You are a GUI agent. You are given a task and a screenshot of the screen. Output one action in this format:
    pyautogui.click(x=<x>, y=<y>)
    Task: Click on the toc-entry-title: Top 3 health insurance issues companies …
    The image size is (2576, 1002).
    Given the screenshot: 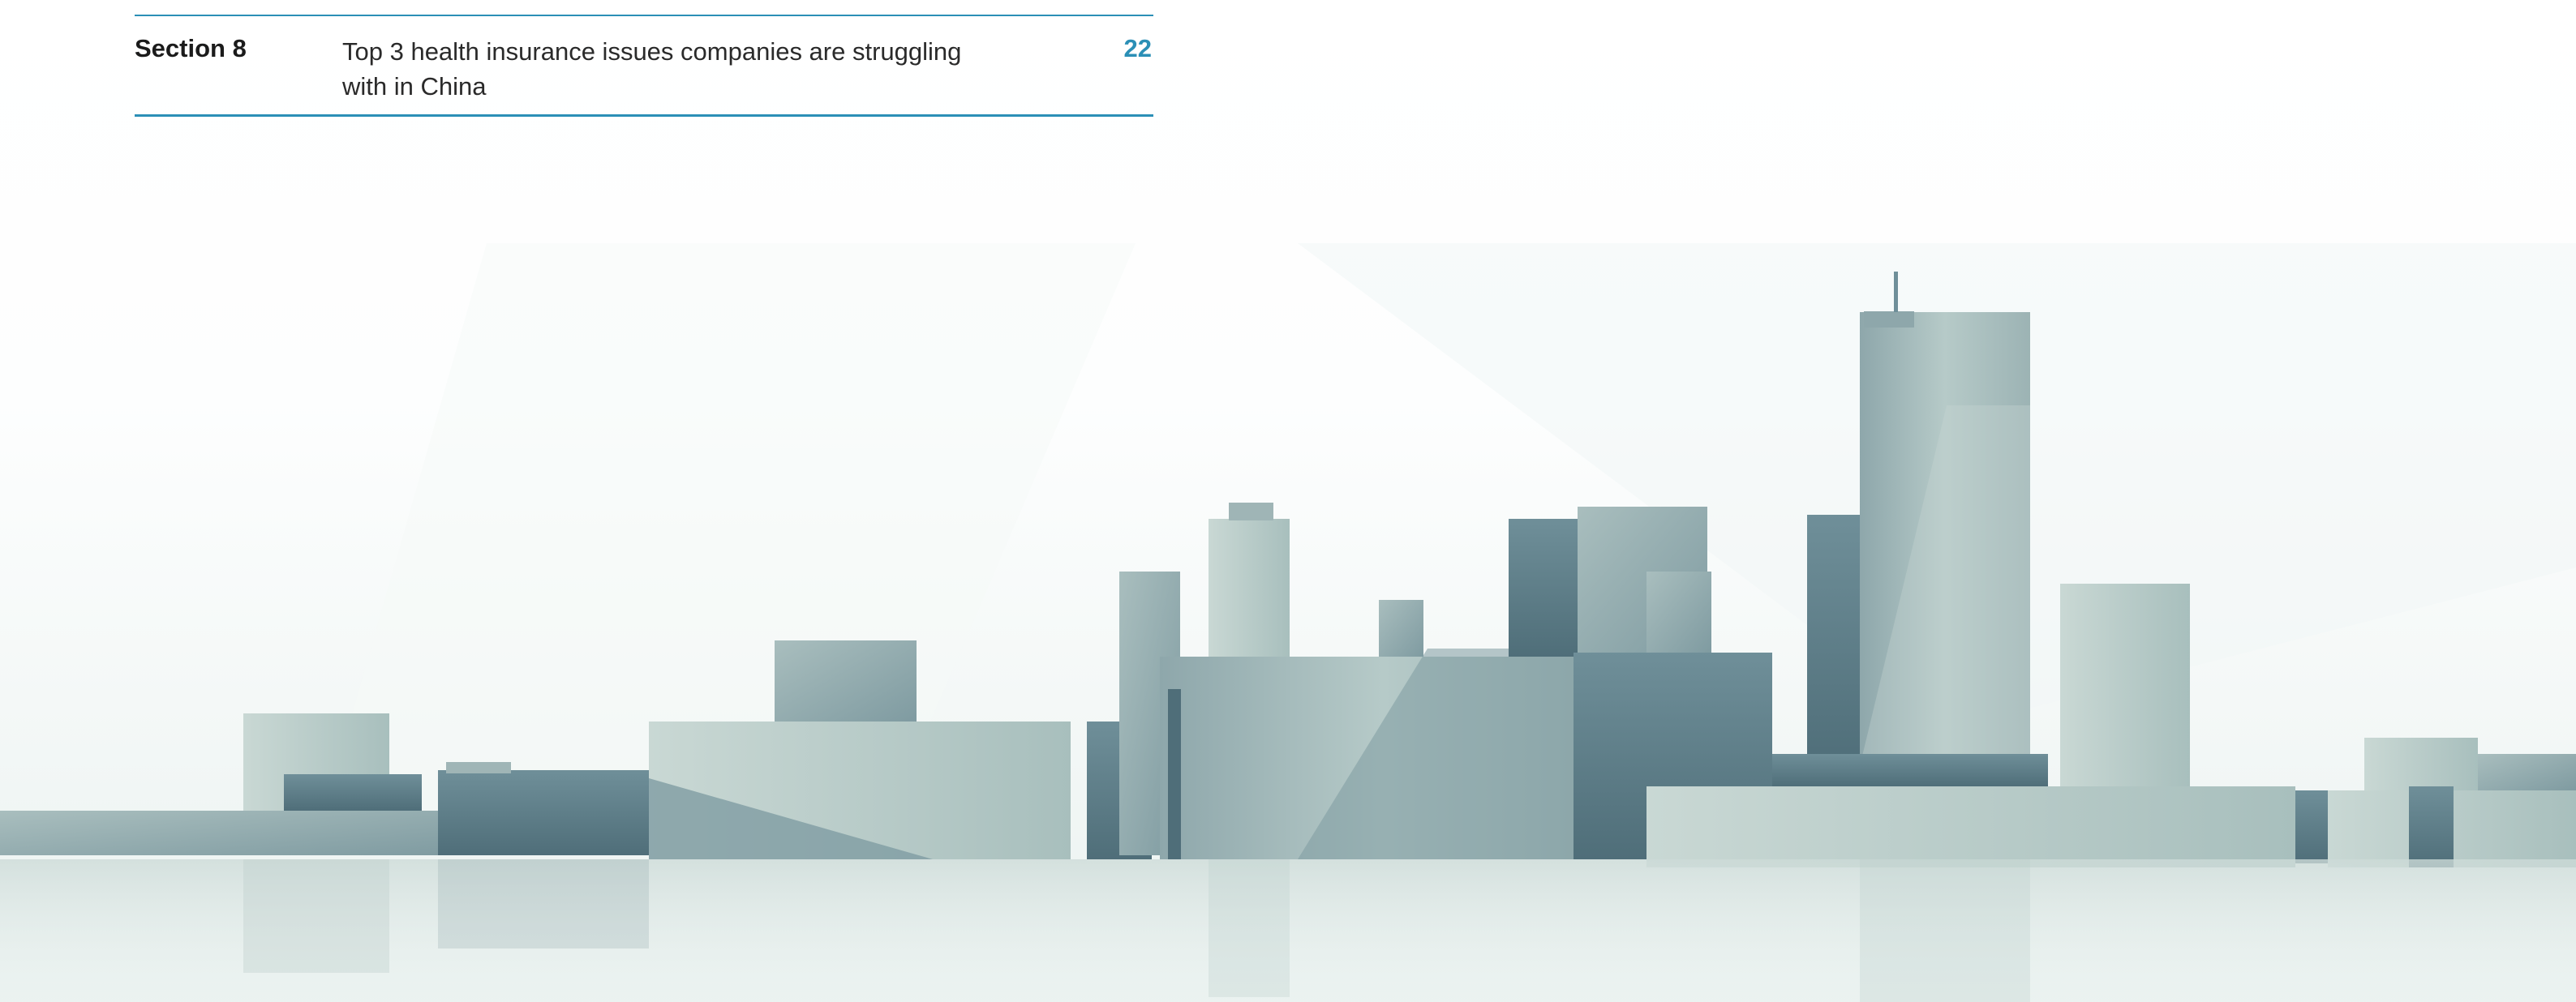 What is the action you would take?
    pyautogui.click(x=674, y=69)
    